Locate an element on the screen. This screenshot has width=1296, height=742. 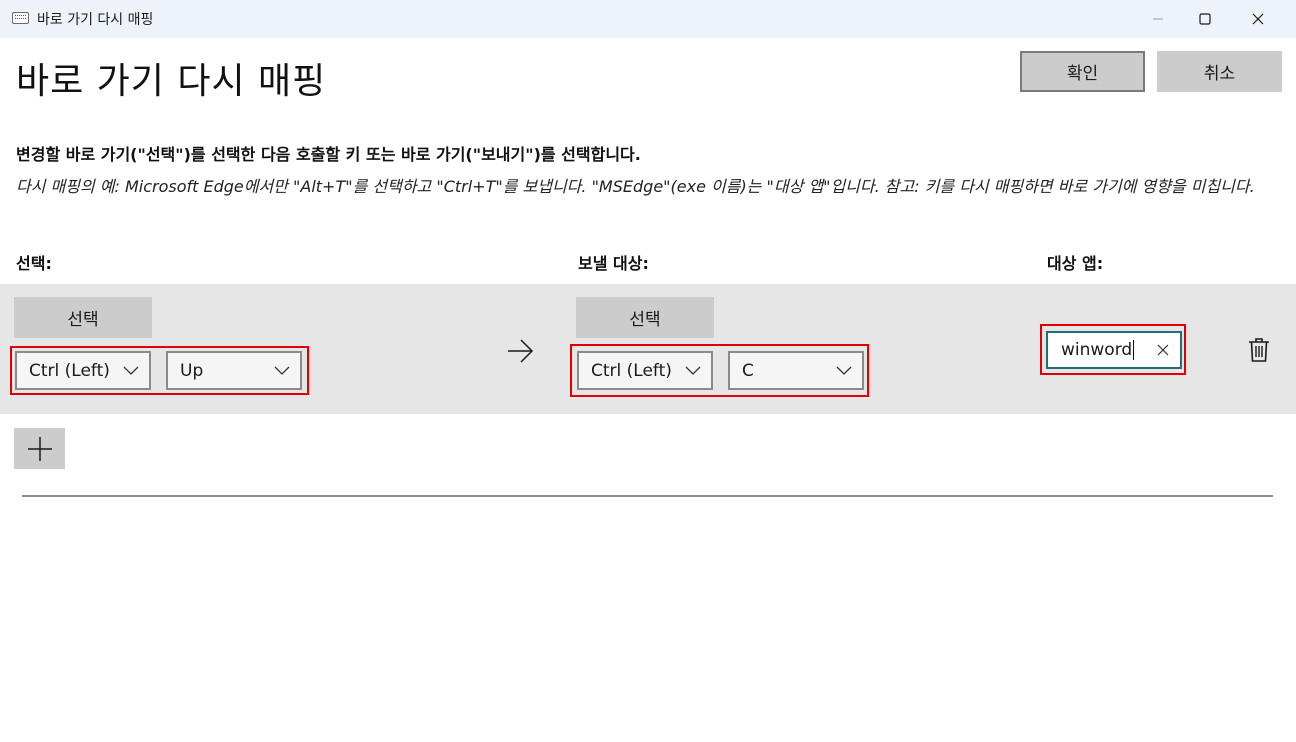
column-header-send-to: 보낼 대상: is located at coordinates (613, 263).